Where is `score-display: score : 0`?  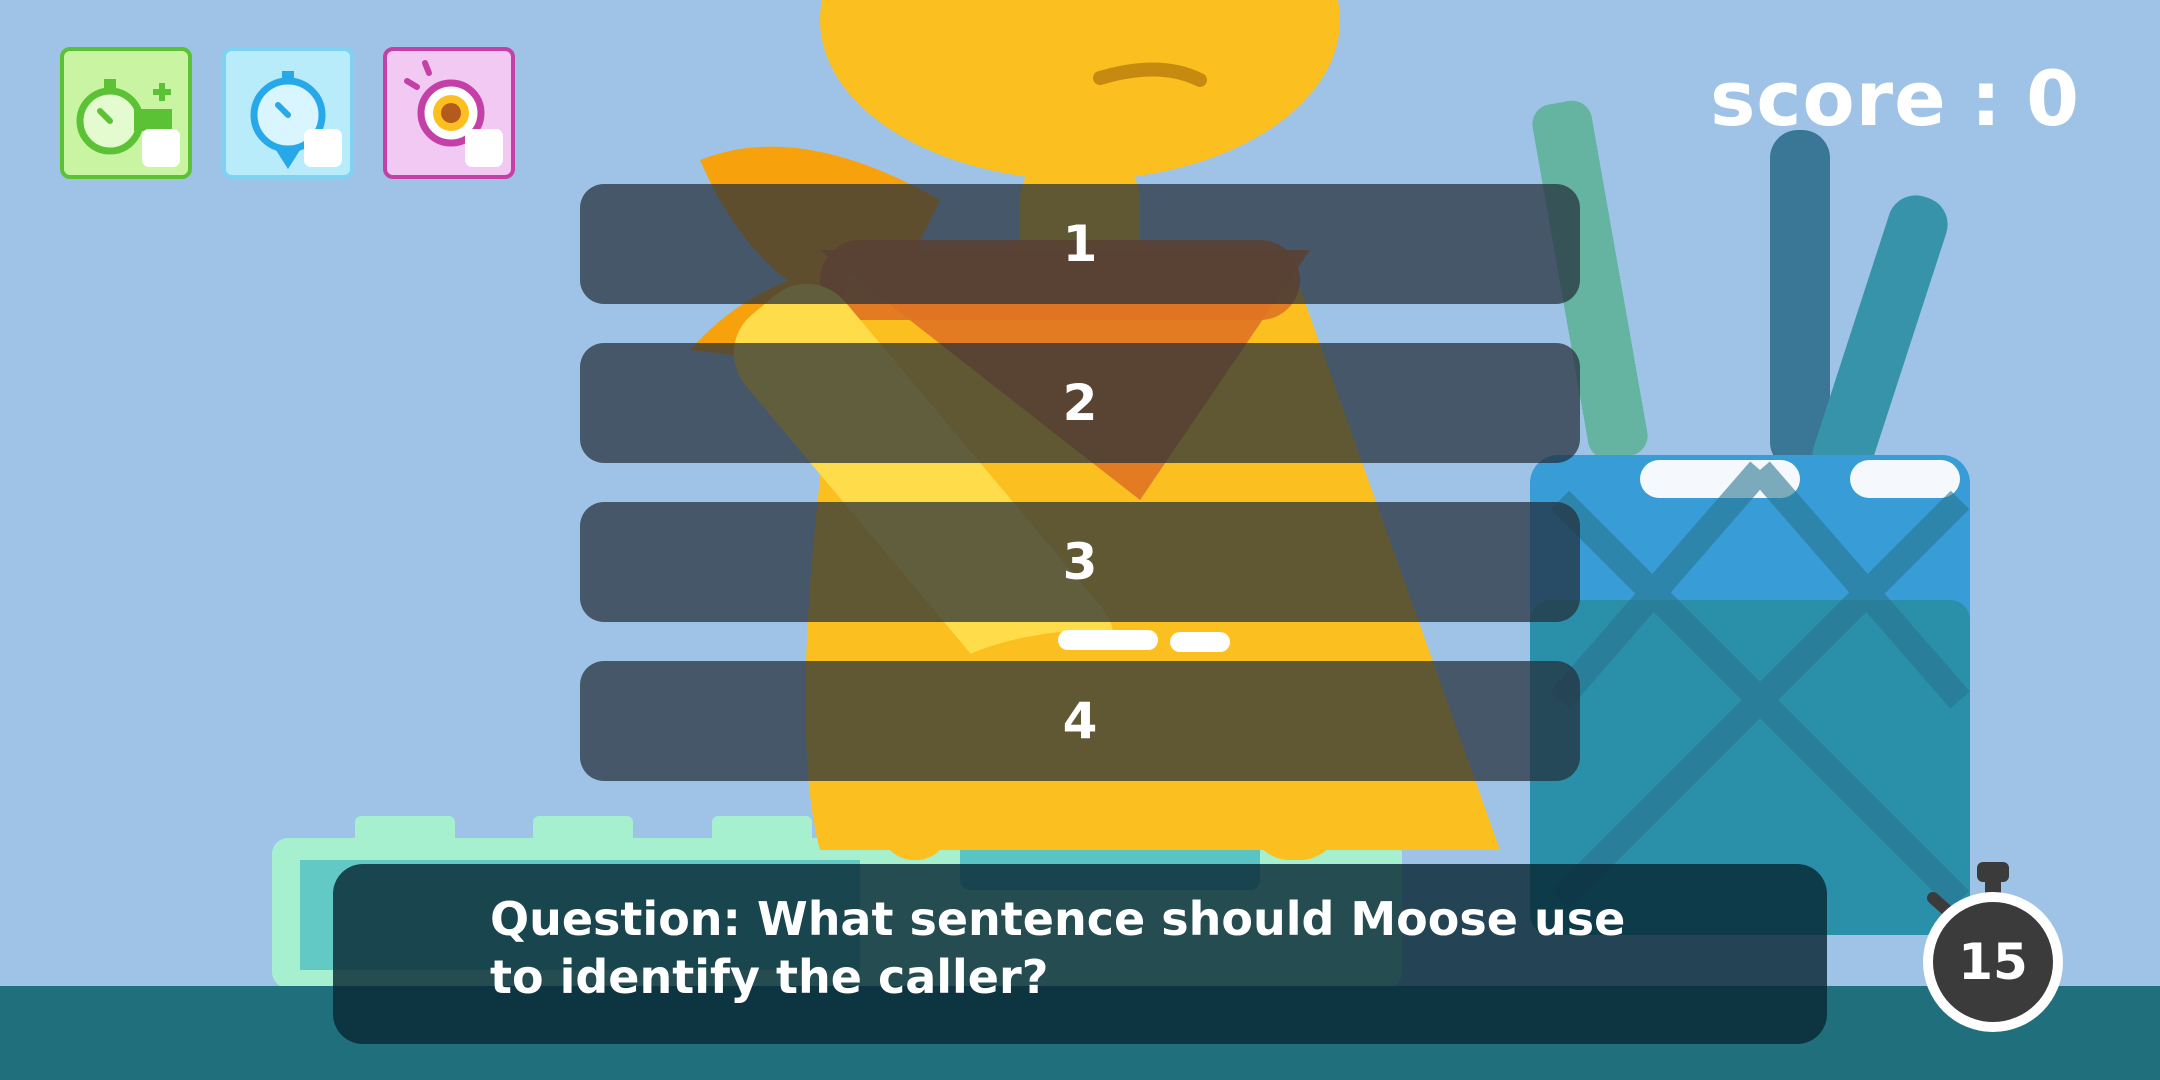 score-display: score : 0 is located at coordinates (1895, 98).